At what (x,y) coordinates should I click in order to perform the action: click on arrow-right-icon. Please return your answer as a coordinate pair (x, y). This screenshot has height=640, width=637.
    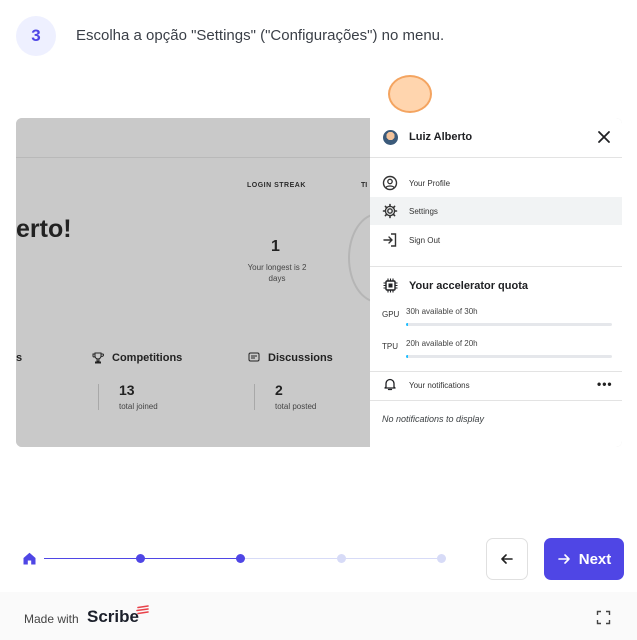
    Looking at the image, I should click on (563, 559).